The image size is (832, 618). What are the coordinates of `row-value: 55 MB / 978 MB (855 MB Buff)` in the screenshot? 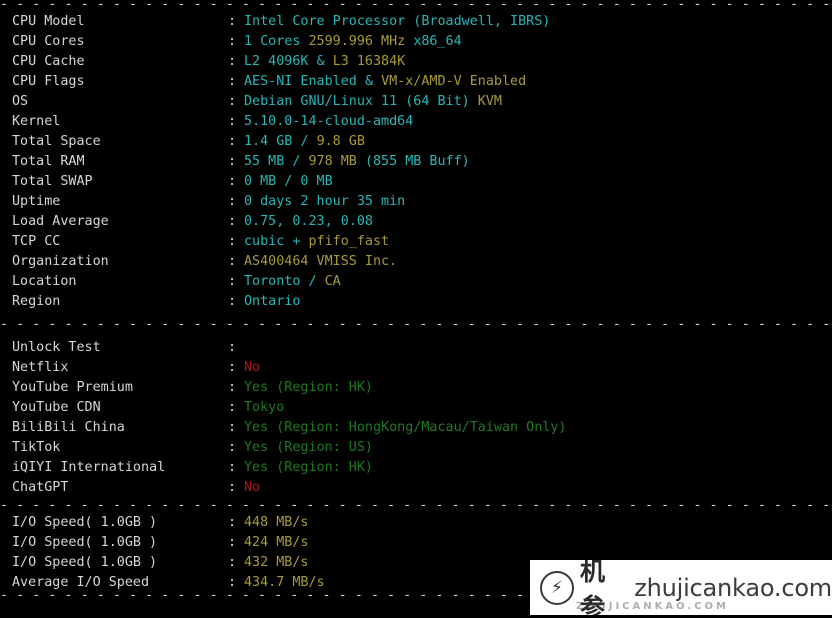 It's located at (357, 161).